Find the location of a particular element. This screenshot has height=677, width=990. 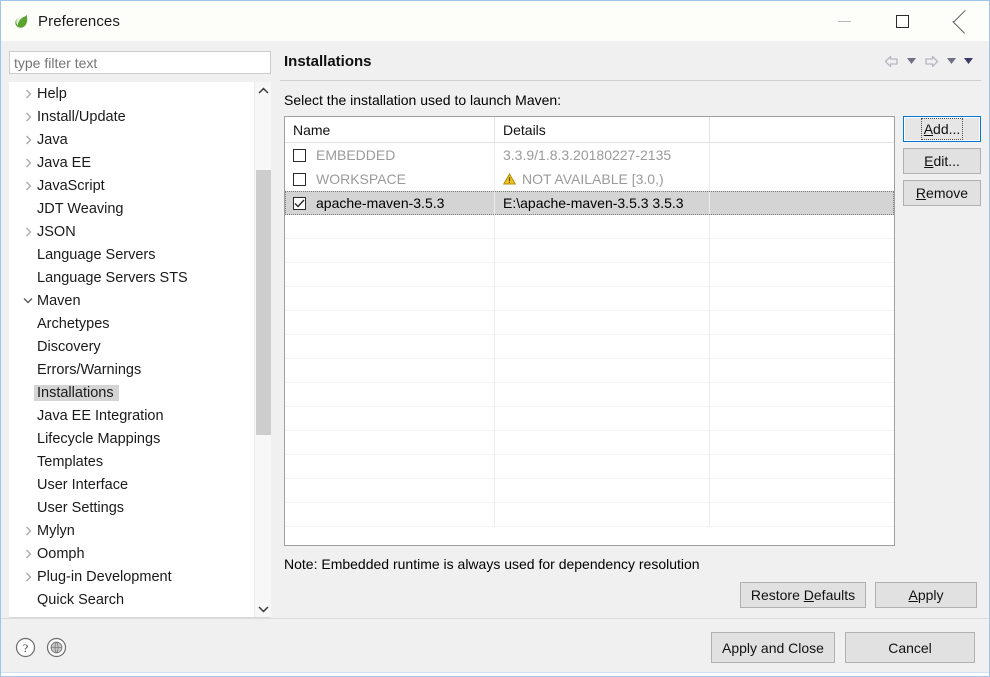

tree-item-language-servers-sts: Language Servers STS is located at coordinates (131, 277).